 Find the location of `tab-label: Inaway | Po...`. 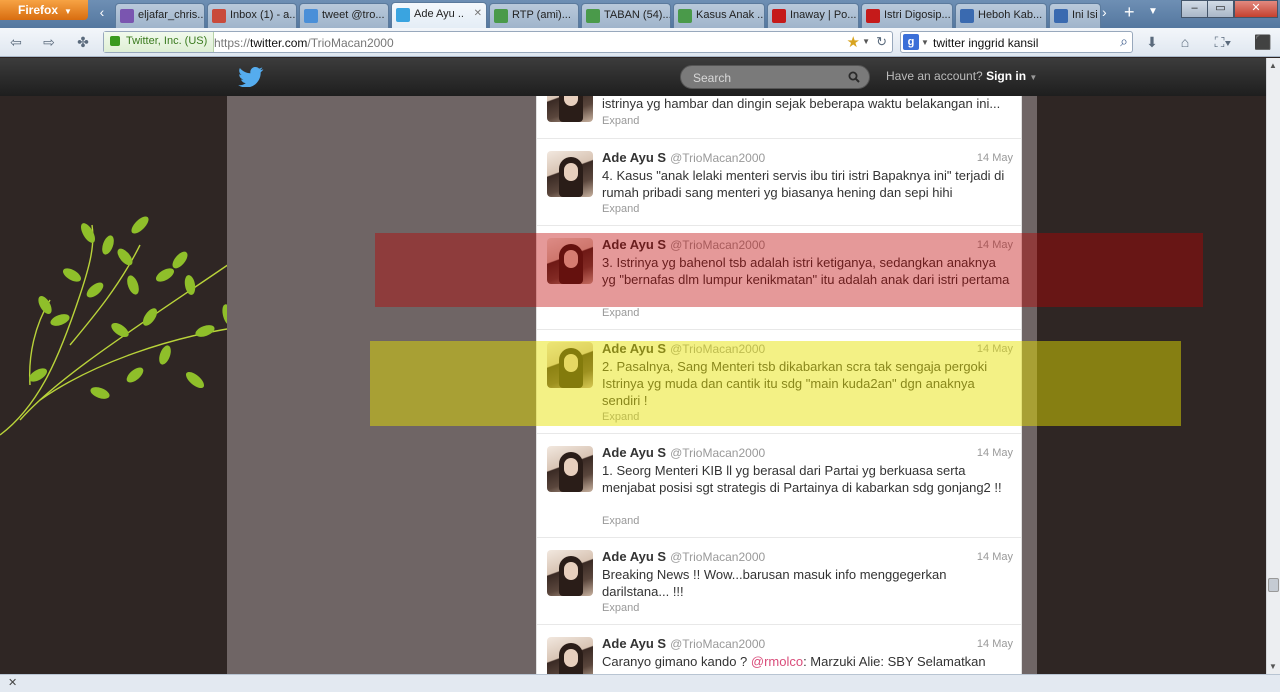

tab-label: Inaway | Po... is located at coordinates (823, 15).